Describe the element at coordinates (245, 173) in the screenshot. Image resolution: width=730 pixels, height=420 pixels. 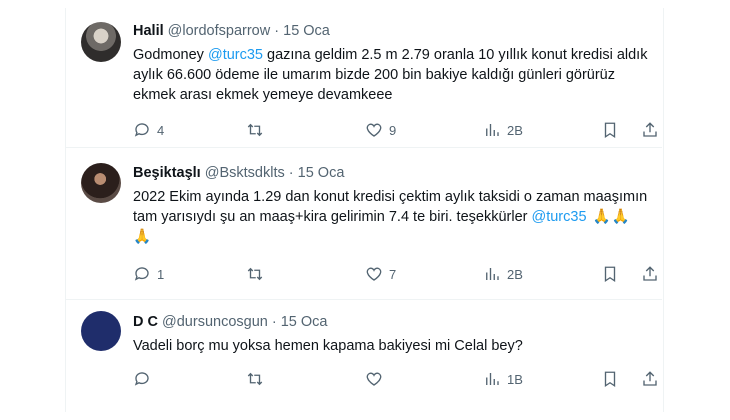
I see `user-handle: @Bsktsdklts` at that location.